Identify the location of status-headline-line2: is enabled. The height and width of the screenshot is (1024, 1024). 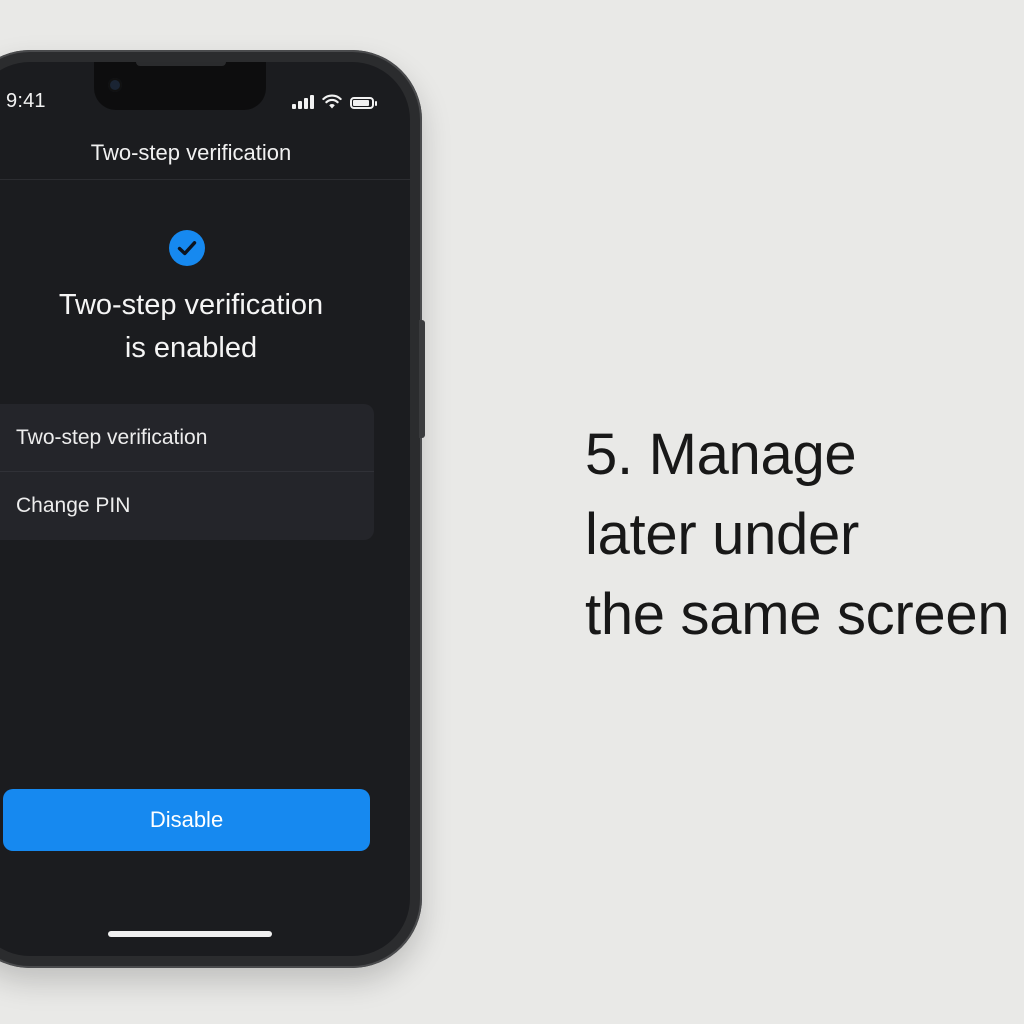
(191, 348).